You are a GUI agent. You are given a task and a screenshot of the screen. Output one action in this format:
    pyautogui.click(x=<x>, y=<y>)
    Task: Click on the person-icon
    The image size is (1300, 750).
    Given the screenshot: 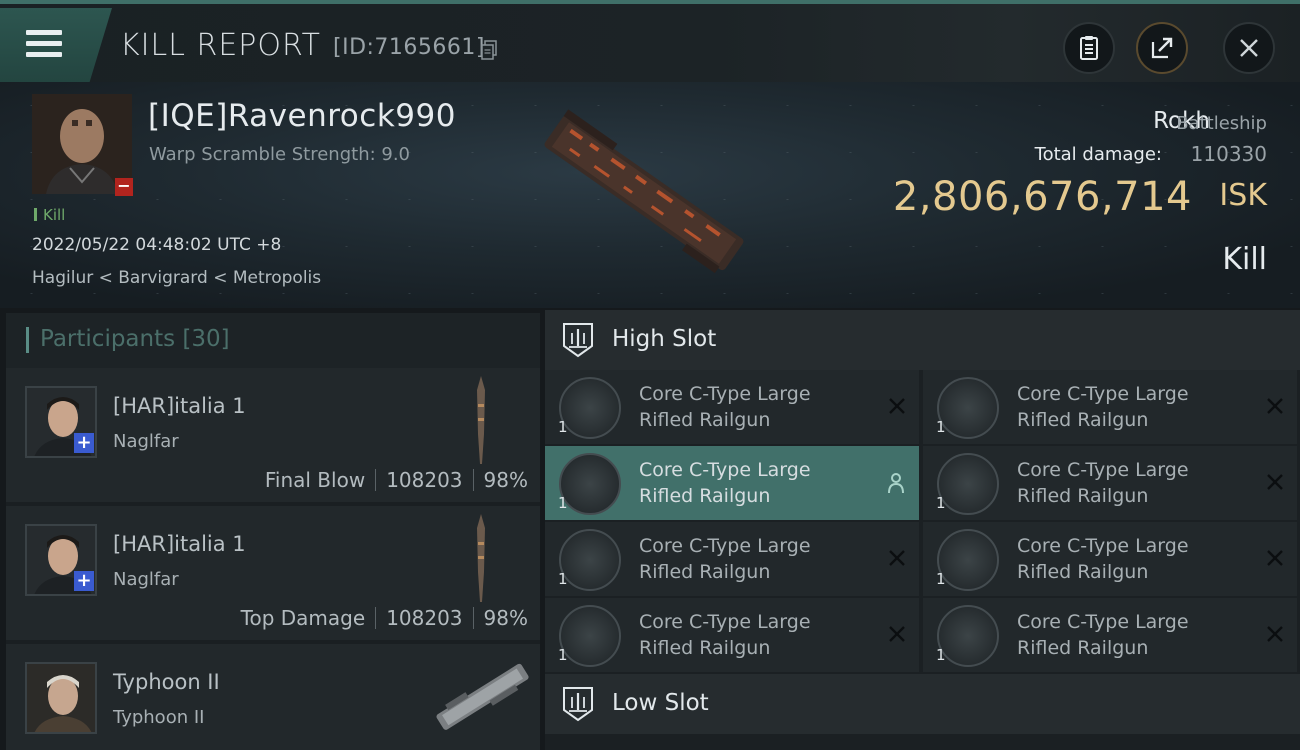 What is the action you would take?
    pyautogui.click(x=896, y=483)
    